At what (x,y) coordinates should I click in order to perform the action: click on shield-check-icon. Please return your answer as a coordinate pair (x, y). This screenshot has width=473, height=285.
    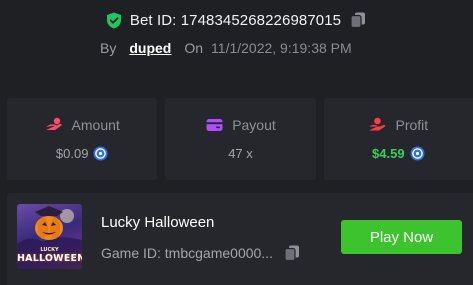
    Looking at the image, I should click on (114, 20).